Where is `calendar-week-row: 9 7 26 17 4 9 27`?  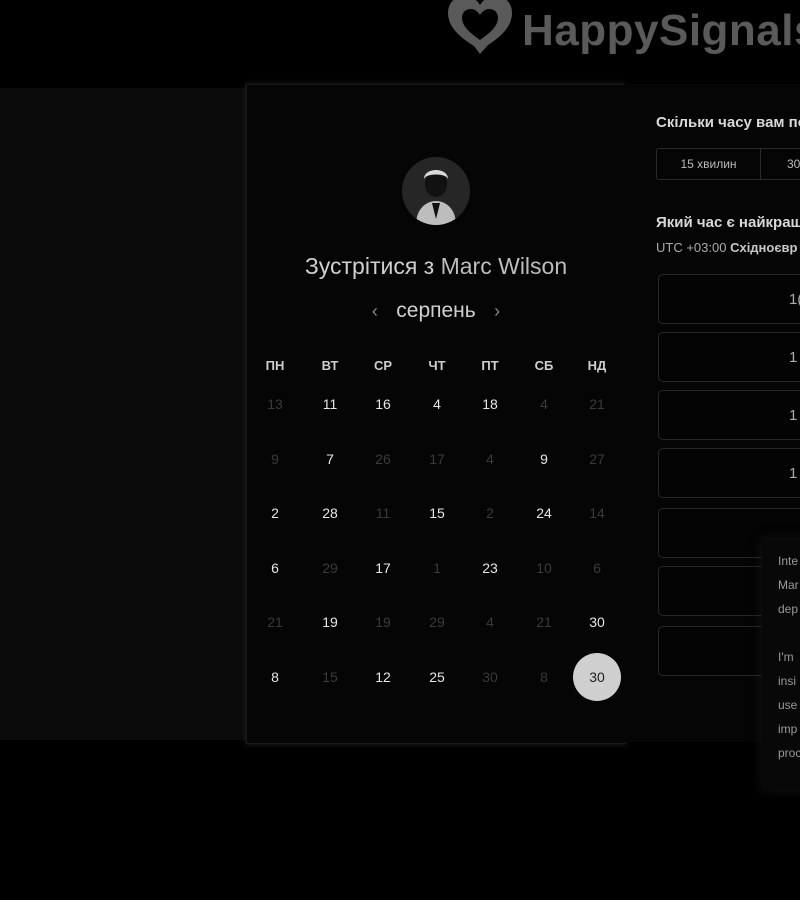 calendar-week-row: 9 7 26 17 4 9 27 is located at coordinates (436, 467).